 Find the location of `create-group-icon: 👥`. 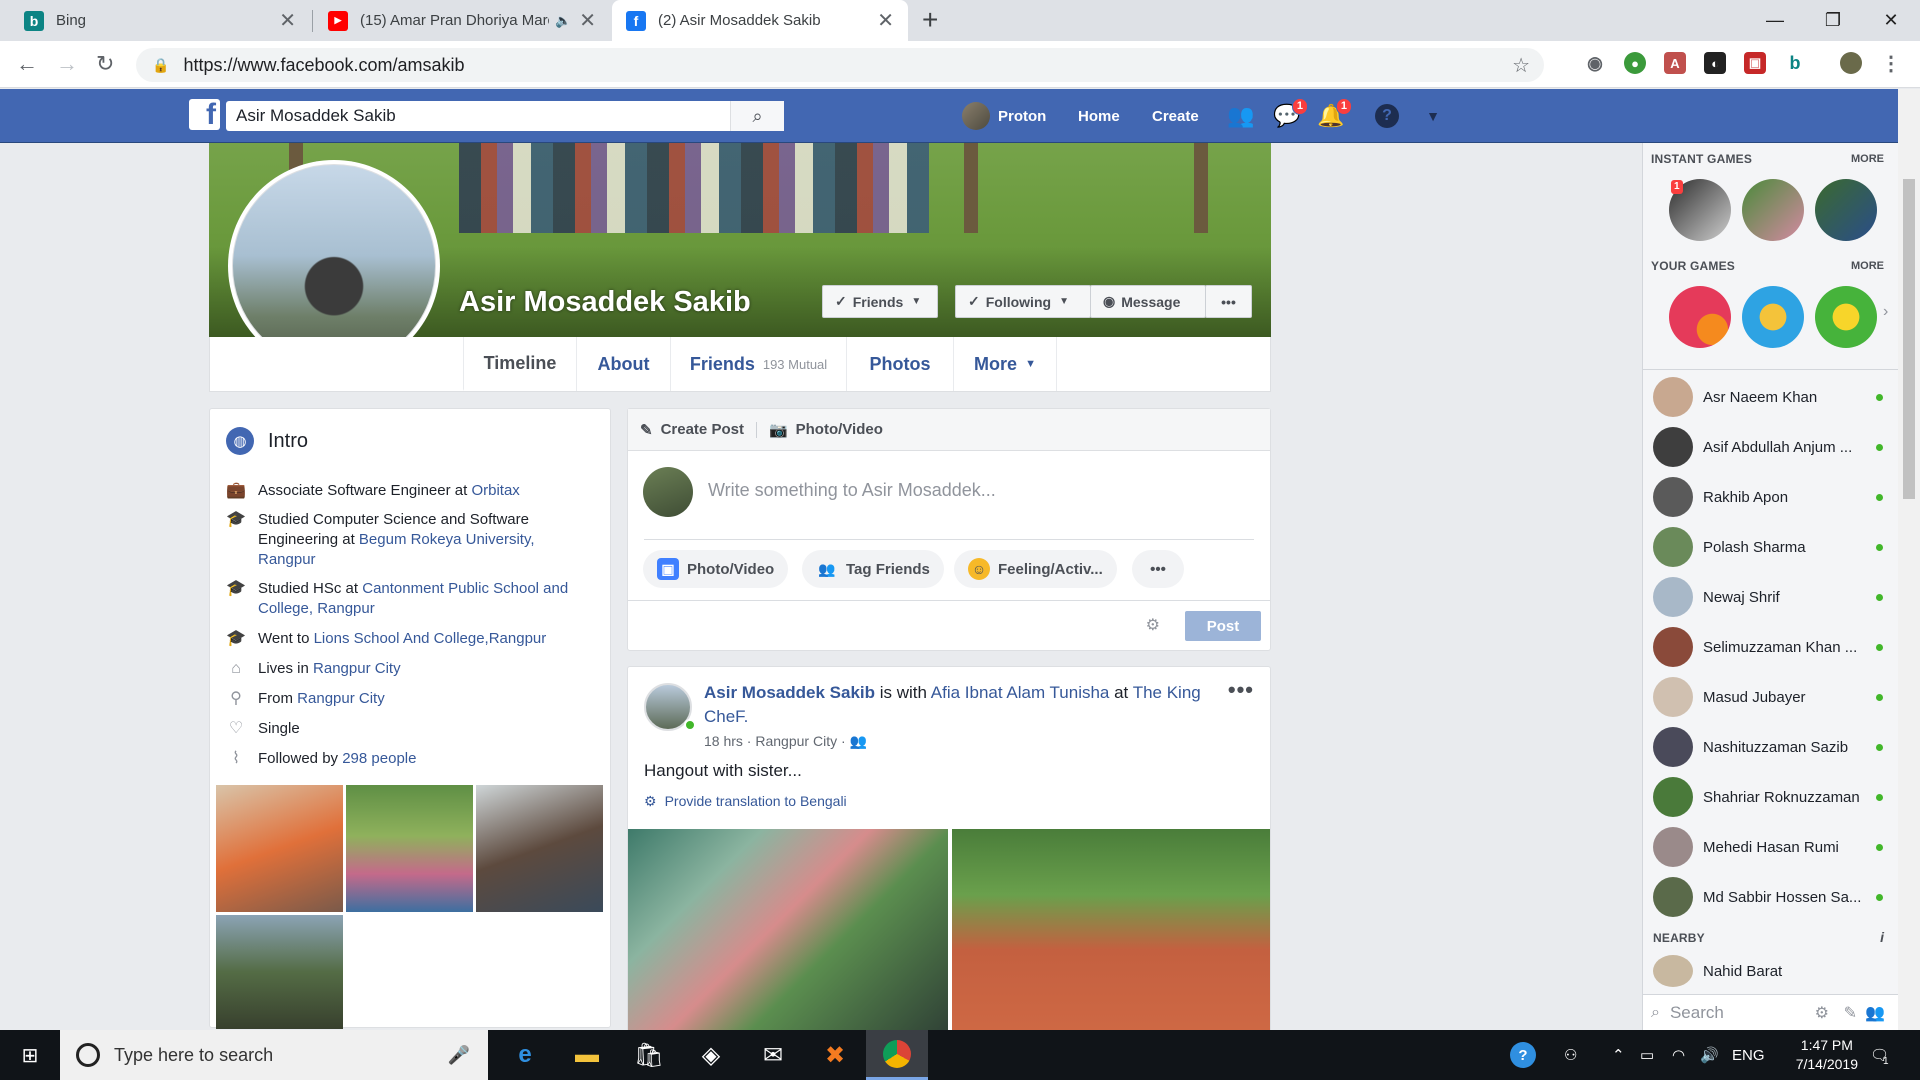

create-group-icon: 👥 is located at coordinates (1875, 1013).